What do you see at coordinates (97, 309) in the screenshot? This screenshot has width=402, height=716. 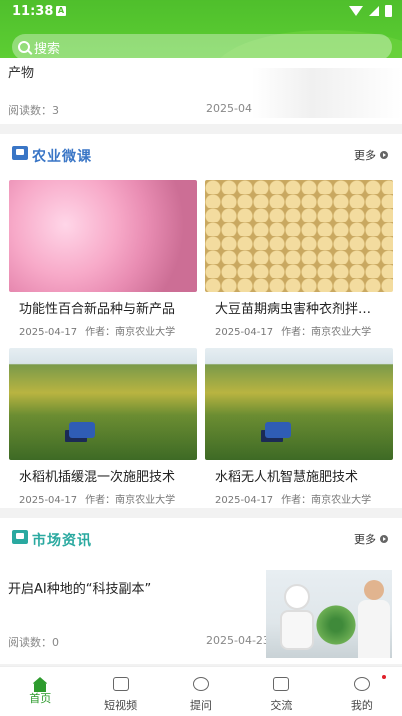 I see `course-title: 功能性百合新品种与新产品` at bounding box center [97, 309].